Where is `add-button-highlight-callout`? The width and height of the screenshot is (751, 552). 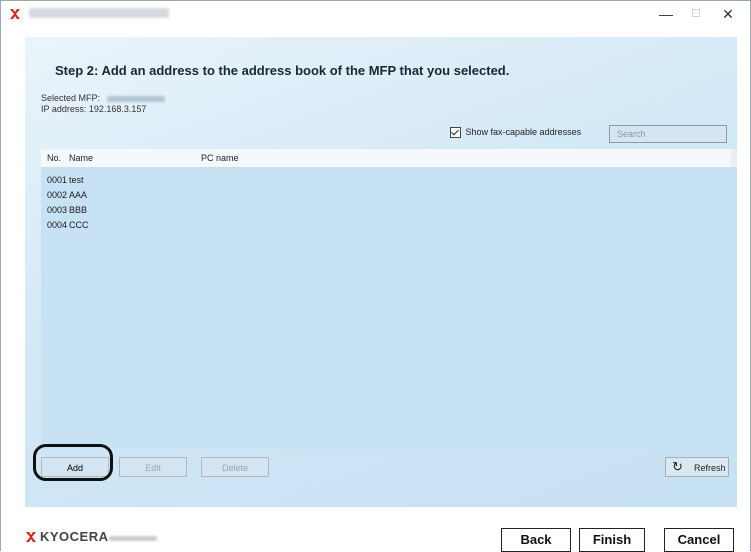 add-button-highlight-callout is located at coordinates (73, 462).